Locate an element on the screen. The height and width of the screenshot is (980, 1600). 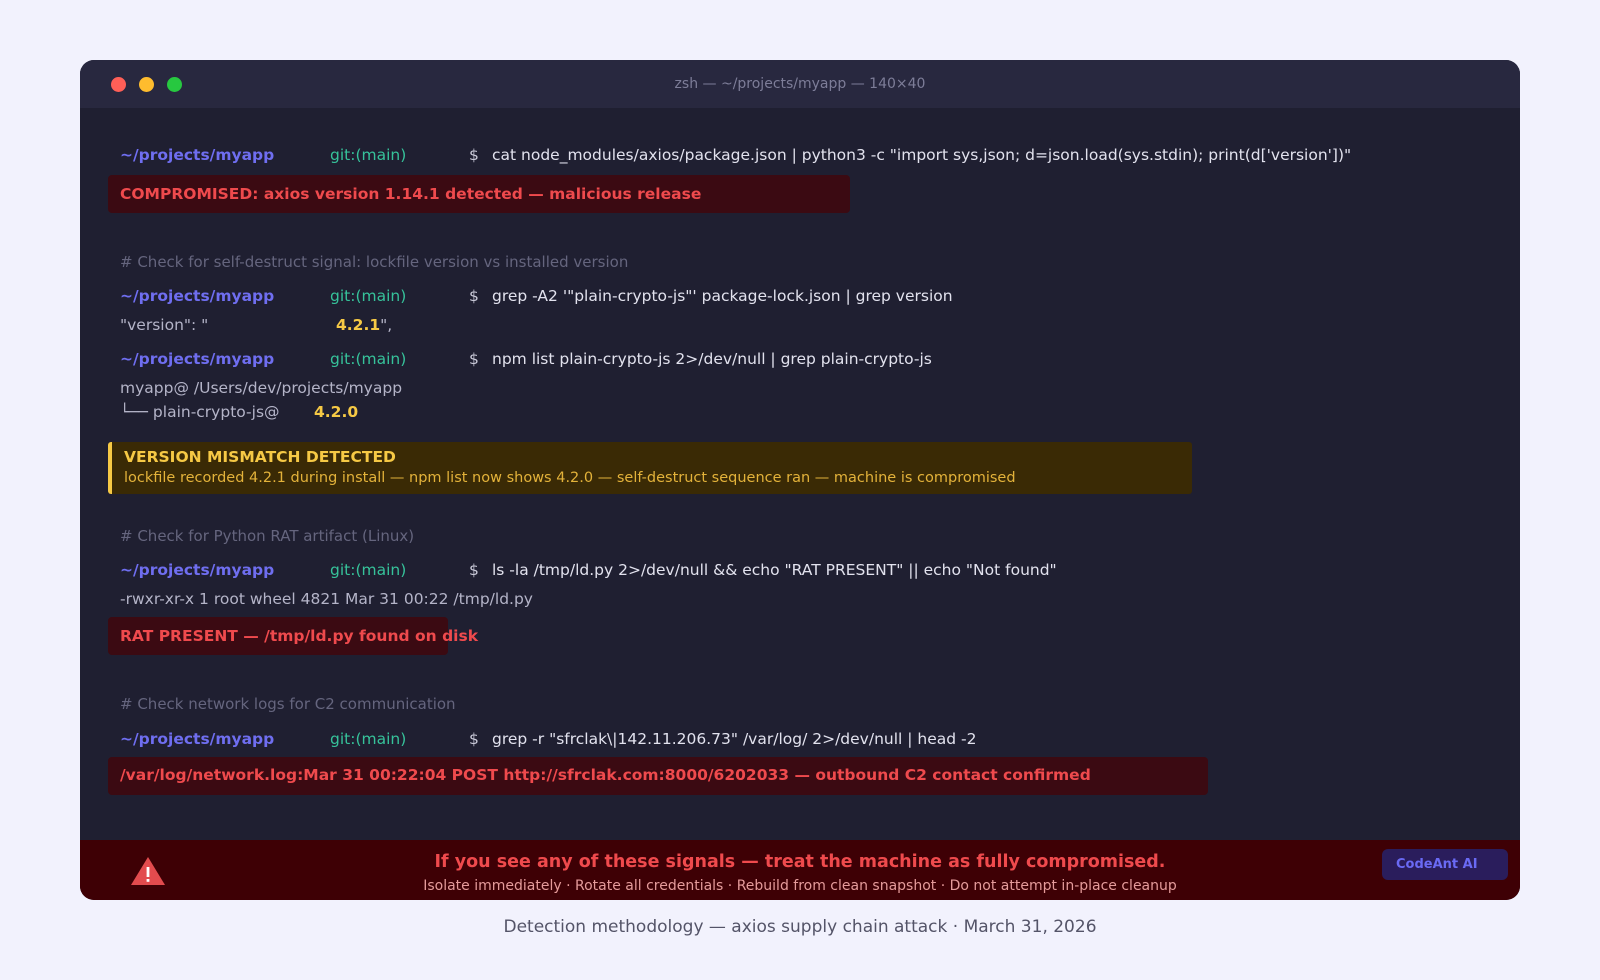
output-line: └── plain-crypto-js@ 4.2.0 is located at coordinates (810, 414).